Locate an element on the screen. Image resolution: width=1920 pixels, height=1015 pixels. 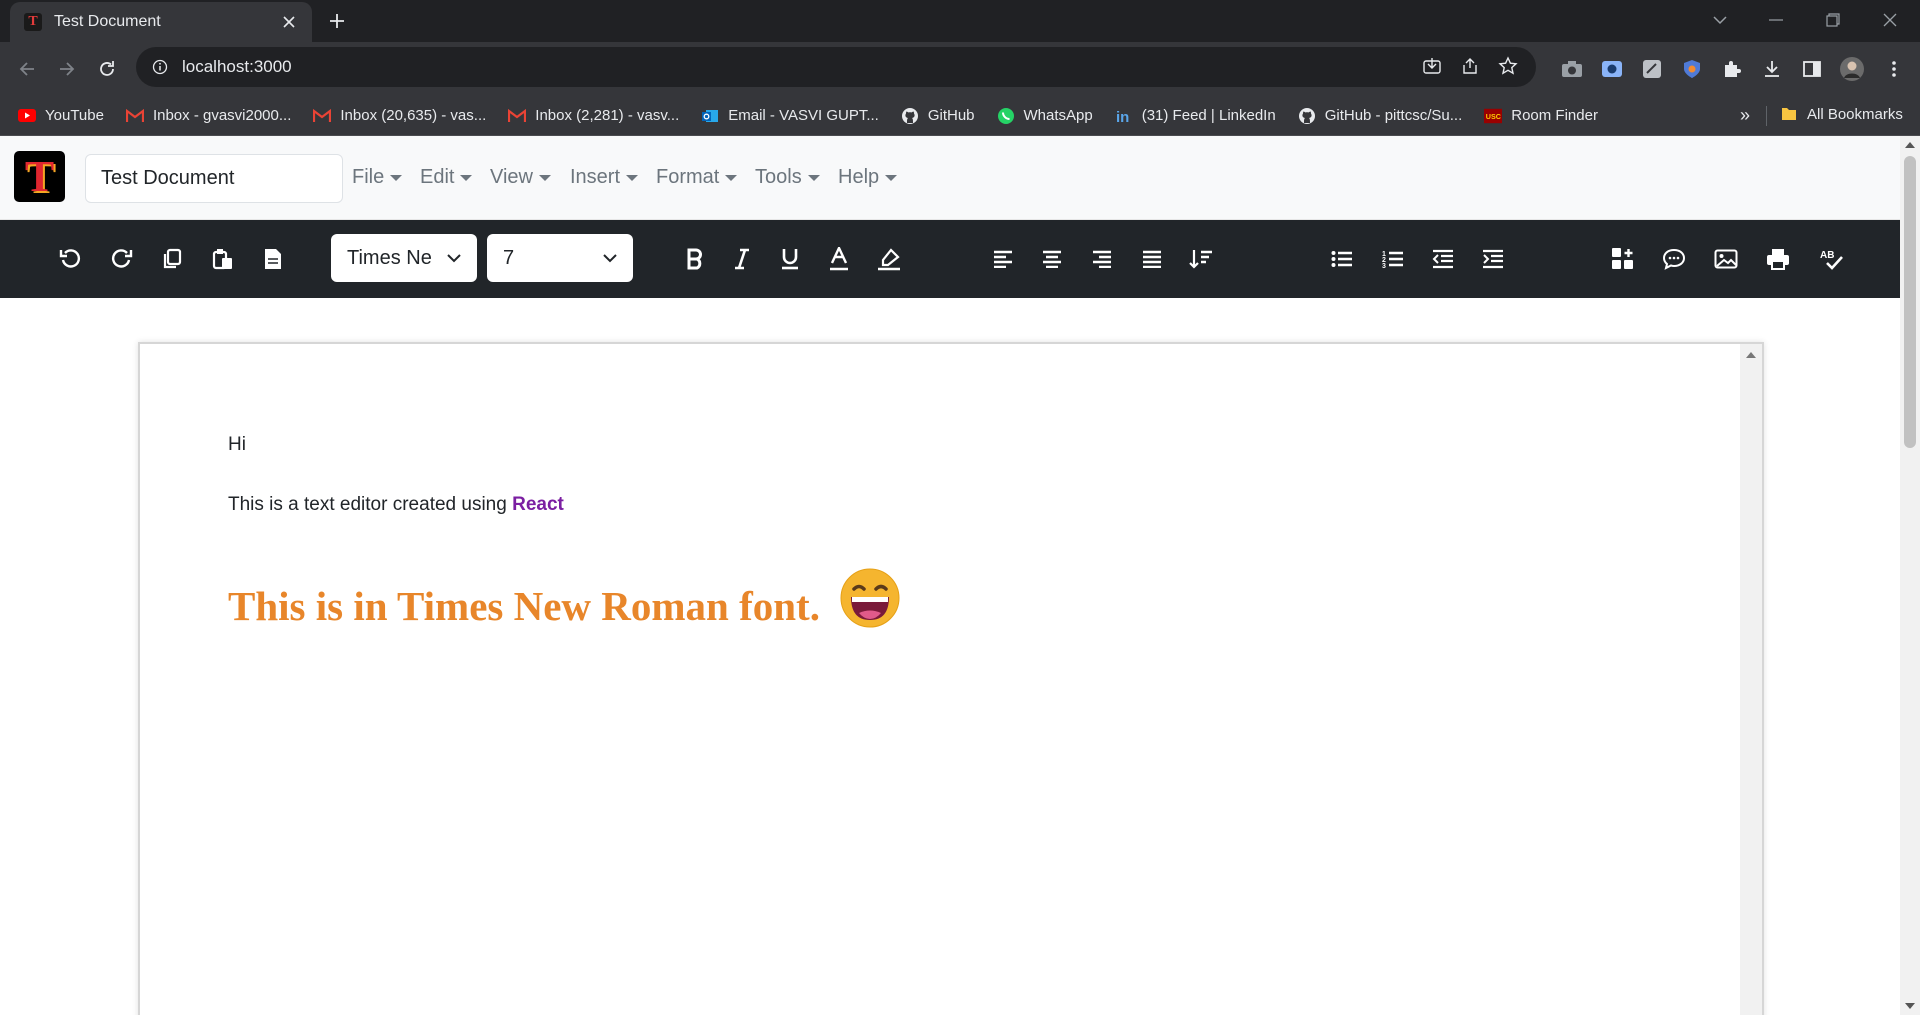
text-color-icon is located at coordinates (839, 259).